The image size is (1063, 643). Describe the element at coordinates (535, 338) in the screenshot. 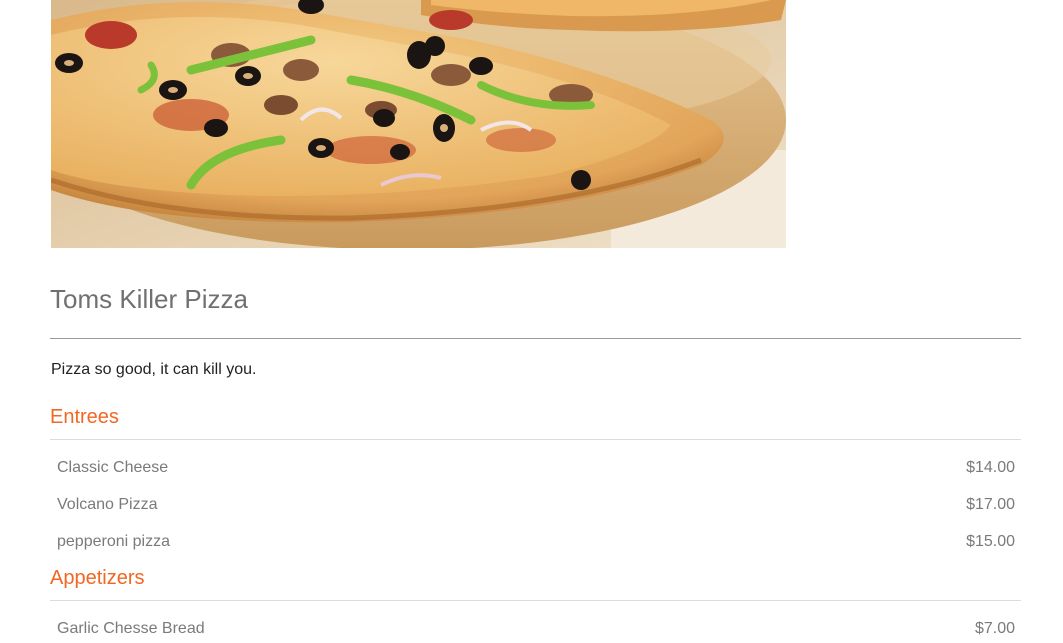

I see `title-divider` at that location.